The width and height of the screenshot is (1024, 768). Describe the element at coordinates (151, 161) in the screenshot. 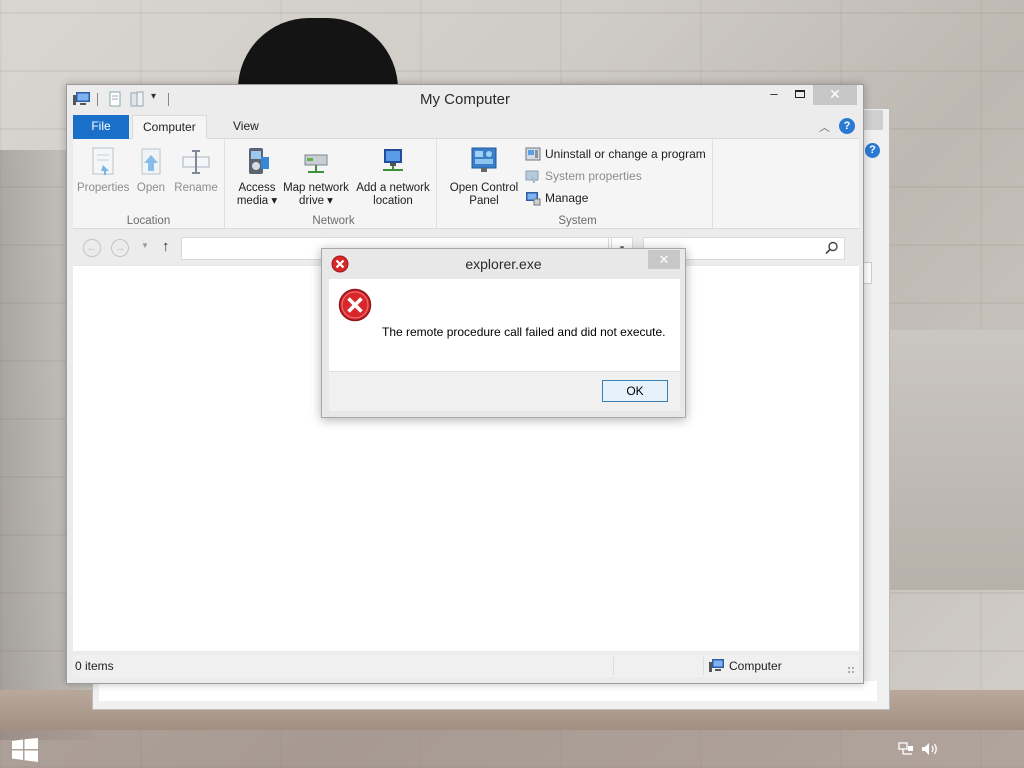

I see `open-icon` at that location.